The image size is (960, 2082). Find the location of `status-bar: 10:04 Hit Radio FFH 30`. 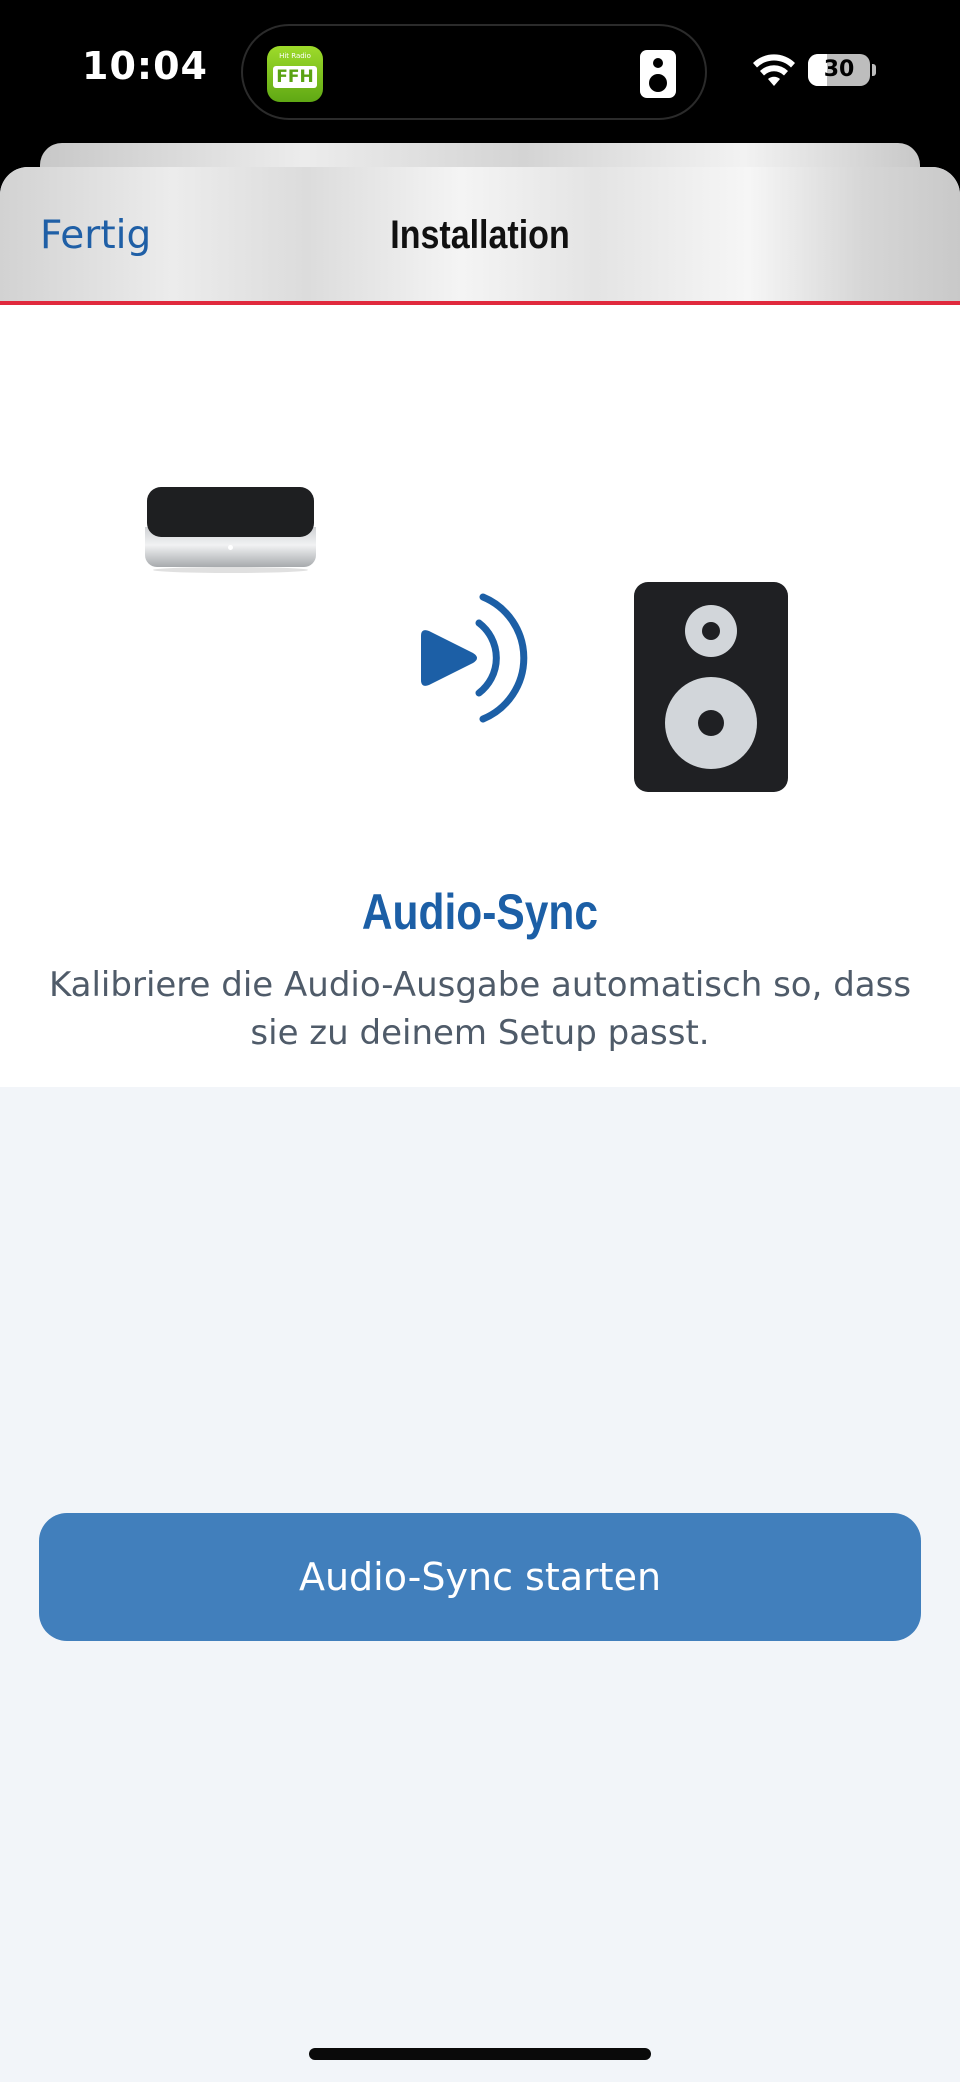

status-bar: 10:04 Hit Radio FFH 30 is located at coordinates (480, 70).